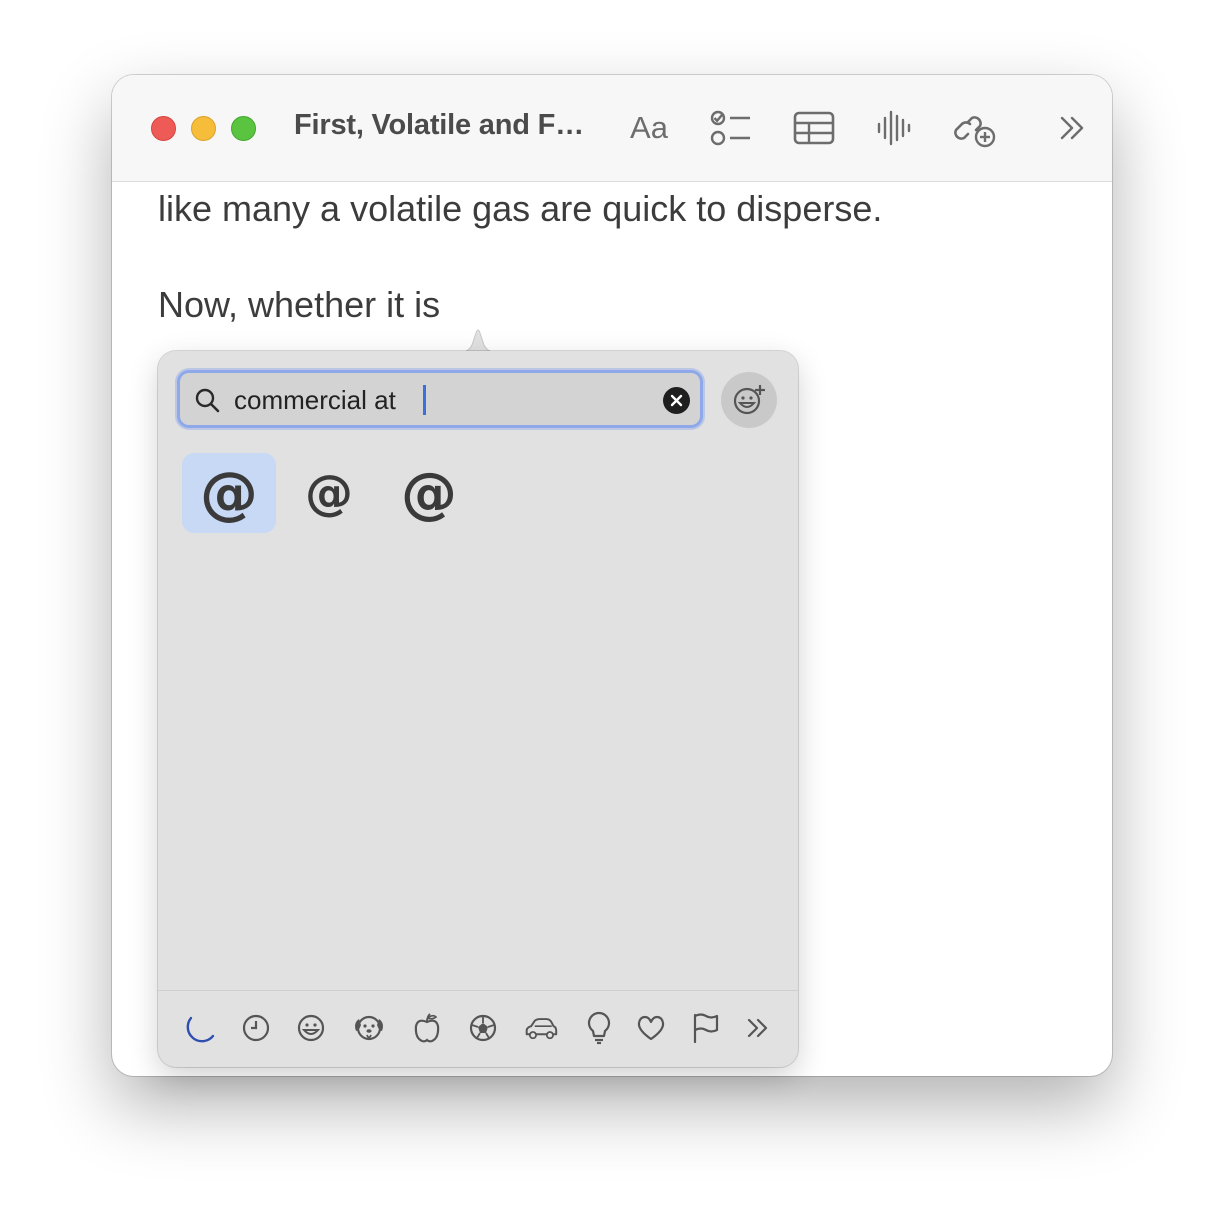  I want to click on audio-button, so click(894, 128).